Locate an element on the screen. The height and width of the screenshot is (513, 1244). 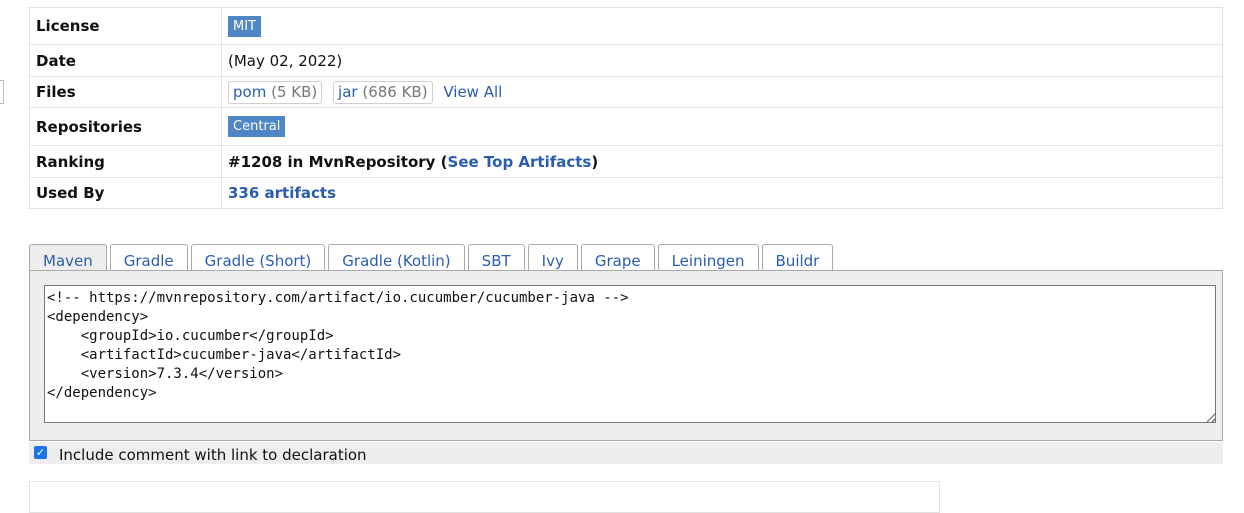
file-pom-link: pom (5 KB) is located at coordinates (275, 92).